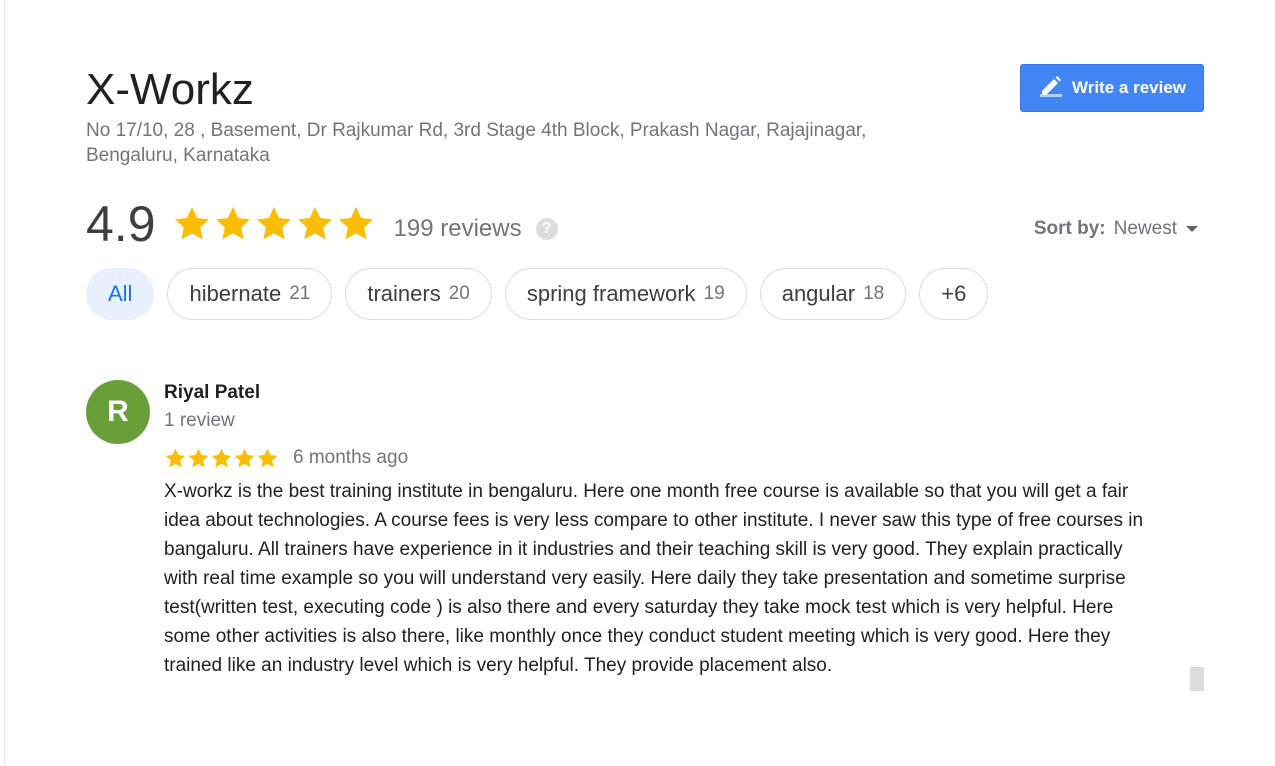 The image size is (1275, 766). Describe the element at coordinates (2, 383) in the screenshot. I see `left-edge-divider` at that location.